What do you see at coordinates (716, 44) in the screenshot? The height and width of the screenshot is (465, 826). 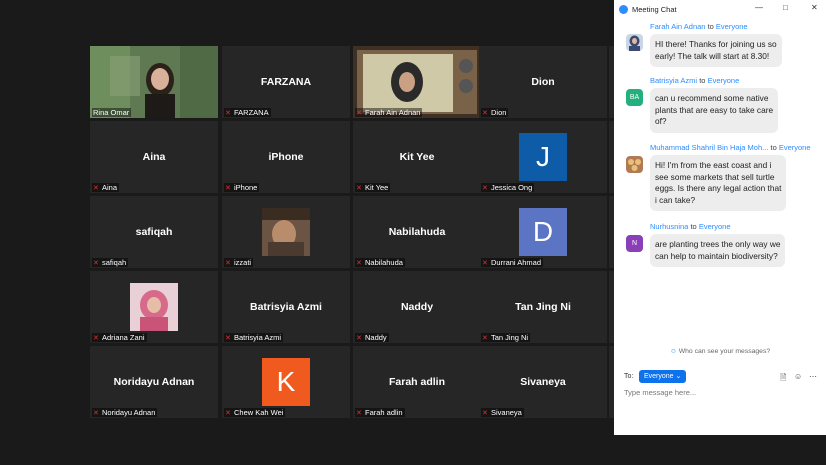 I see `message-line: HI there! Thanks for joining us so` at bounding box center [716, 44].